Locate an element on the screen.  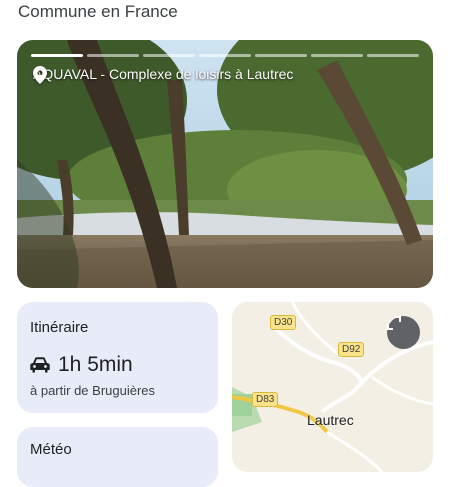
photo-caption-text: AQUAVAL - Complexe de loisirs à Lautrec is located at coordinates (163, 74).